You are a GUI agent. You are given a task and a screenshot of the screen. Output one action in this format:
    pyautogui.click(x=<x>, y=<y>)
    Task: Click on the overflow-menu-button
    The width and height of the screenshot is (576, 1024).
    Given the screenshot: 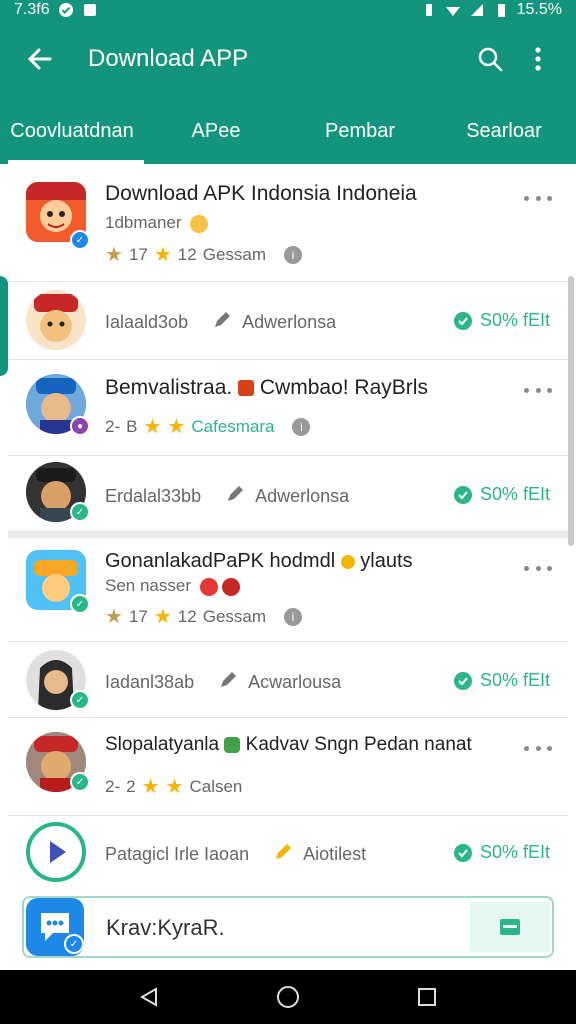 What is the action you would take?
    pyautogui.click(x=538, y=59)
    